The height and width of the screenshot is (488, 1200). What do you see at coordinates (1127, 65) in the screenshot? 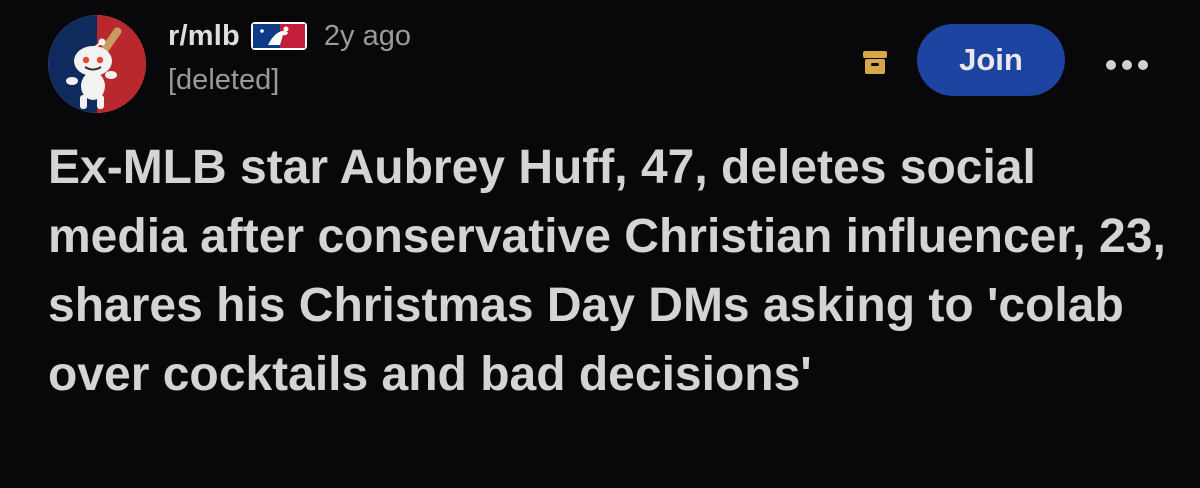
I see `more-options-icon` at bounding box center [1127, 65].